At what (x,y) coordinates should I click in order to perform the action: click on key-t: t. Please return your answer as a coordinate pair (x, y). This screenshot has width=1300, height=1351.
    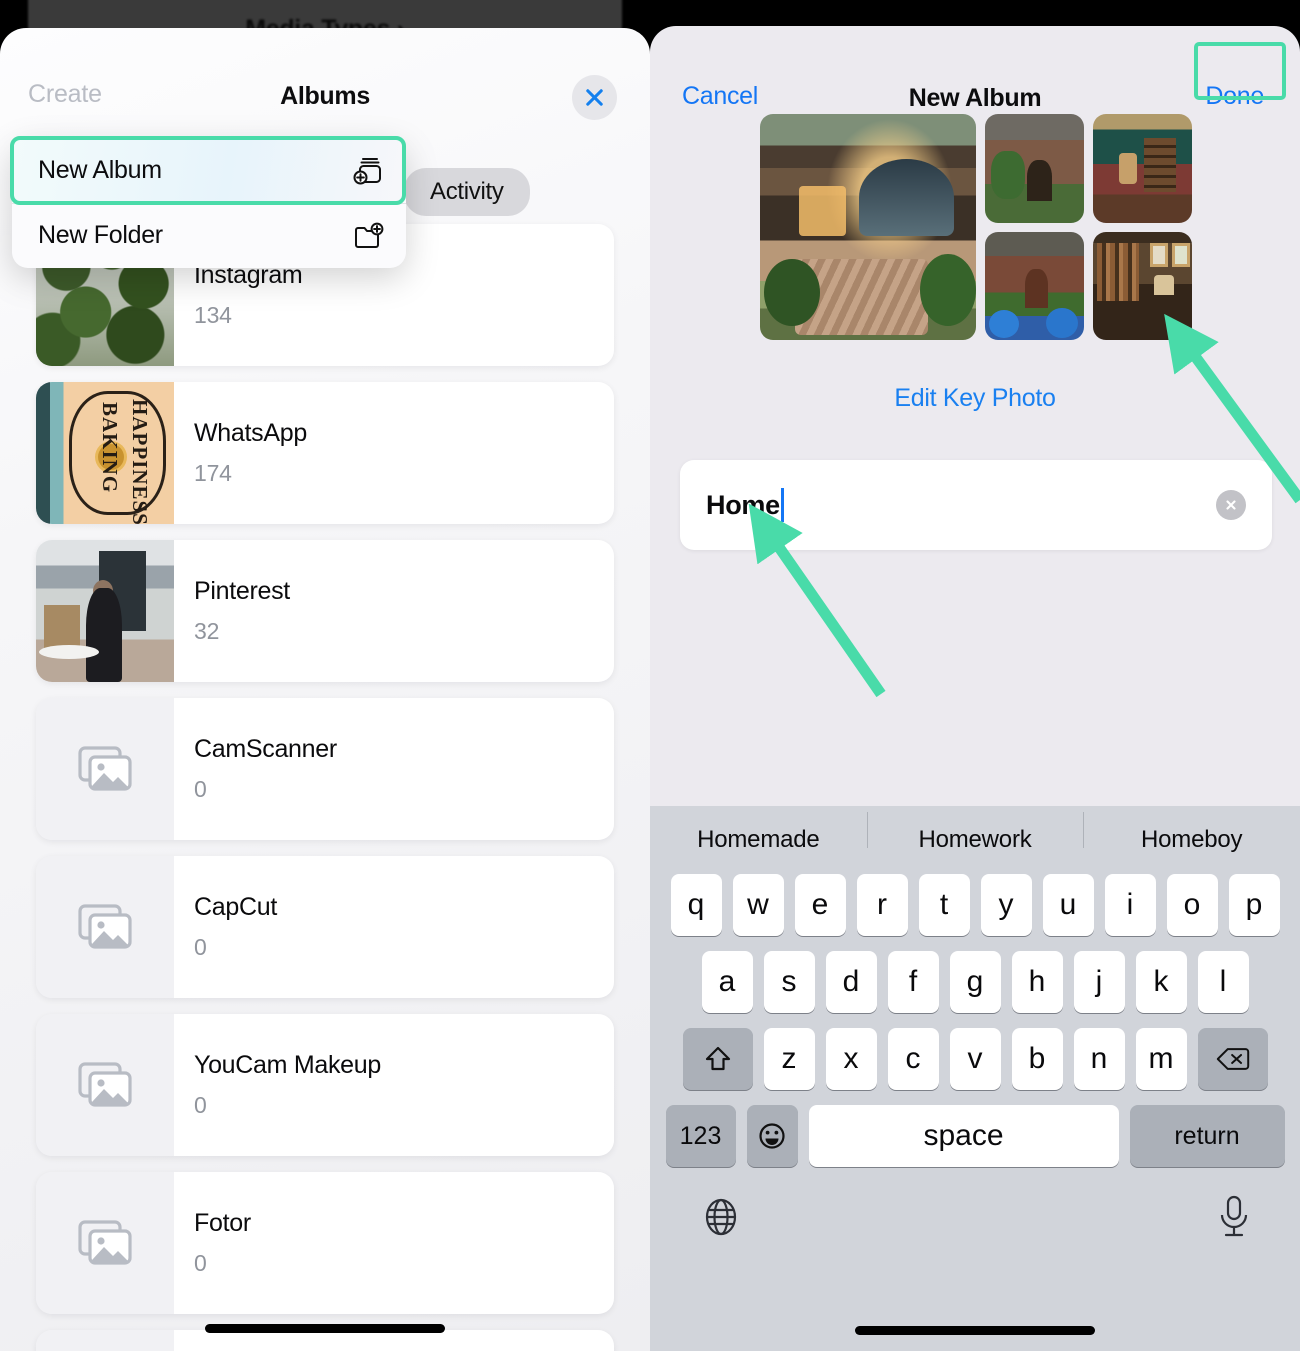
    Looking at the image, I should click on (944, 905).